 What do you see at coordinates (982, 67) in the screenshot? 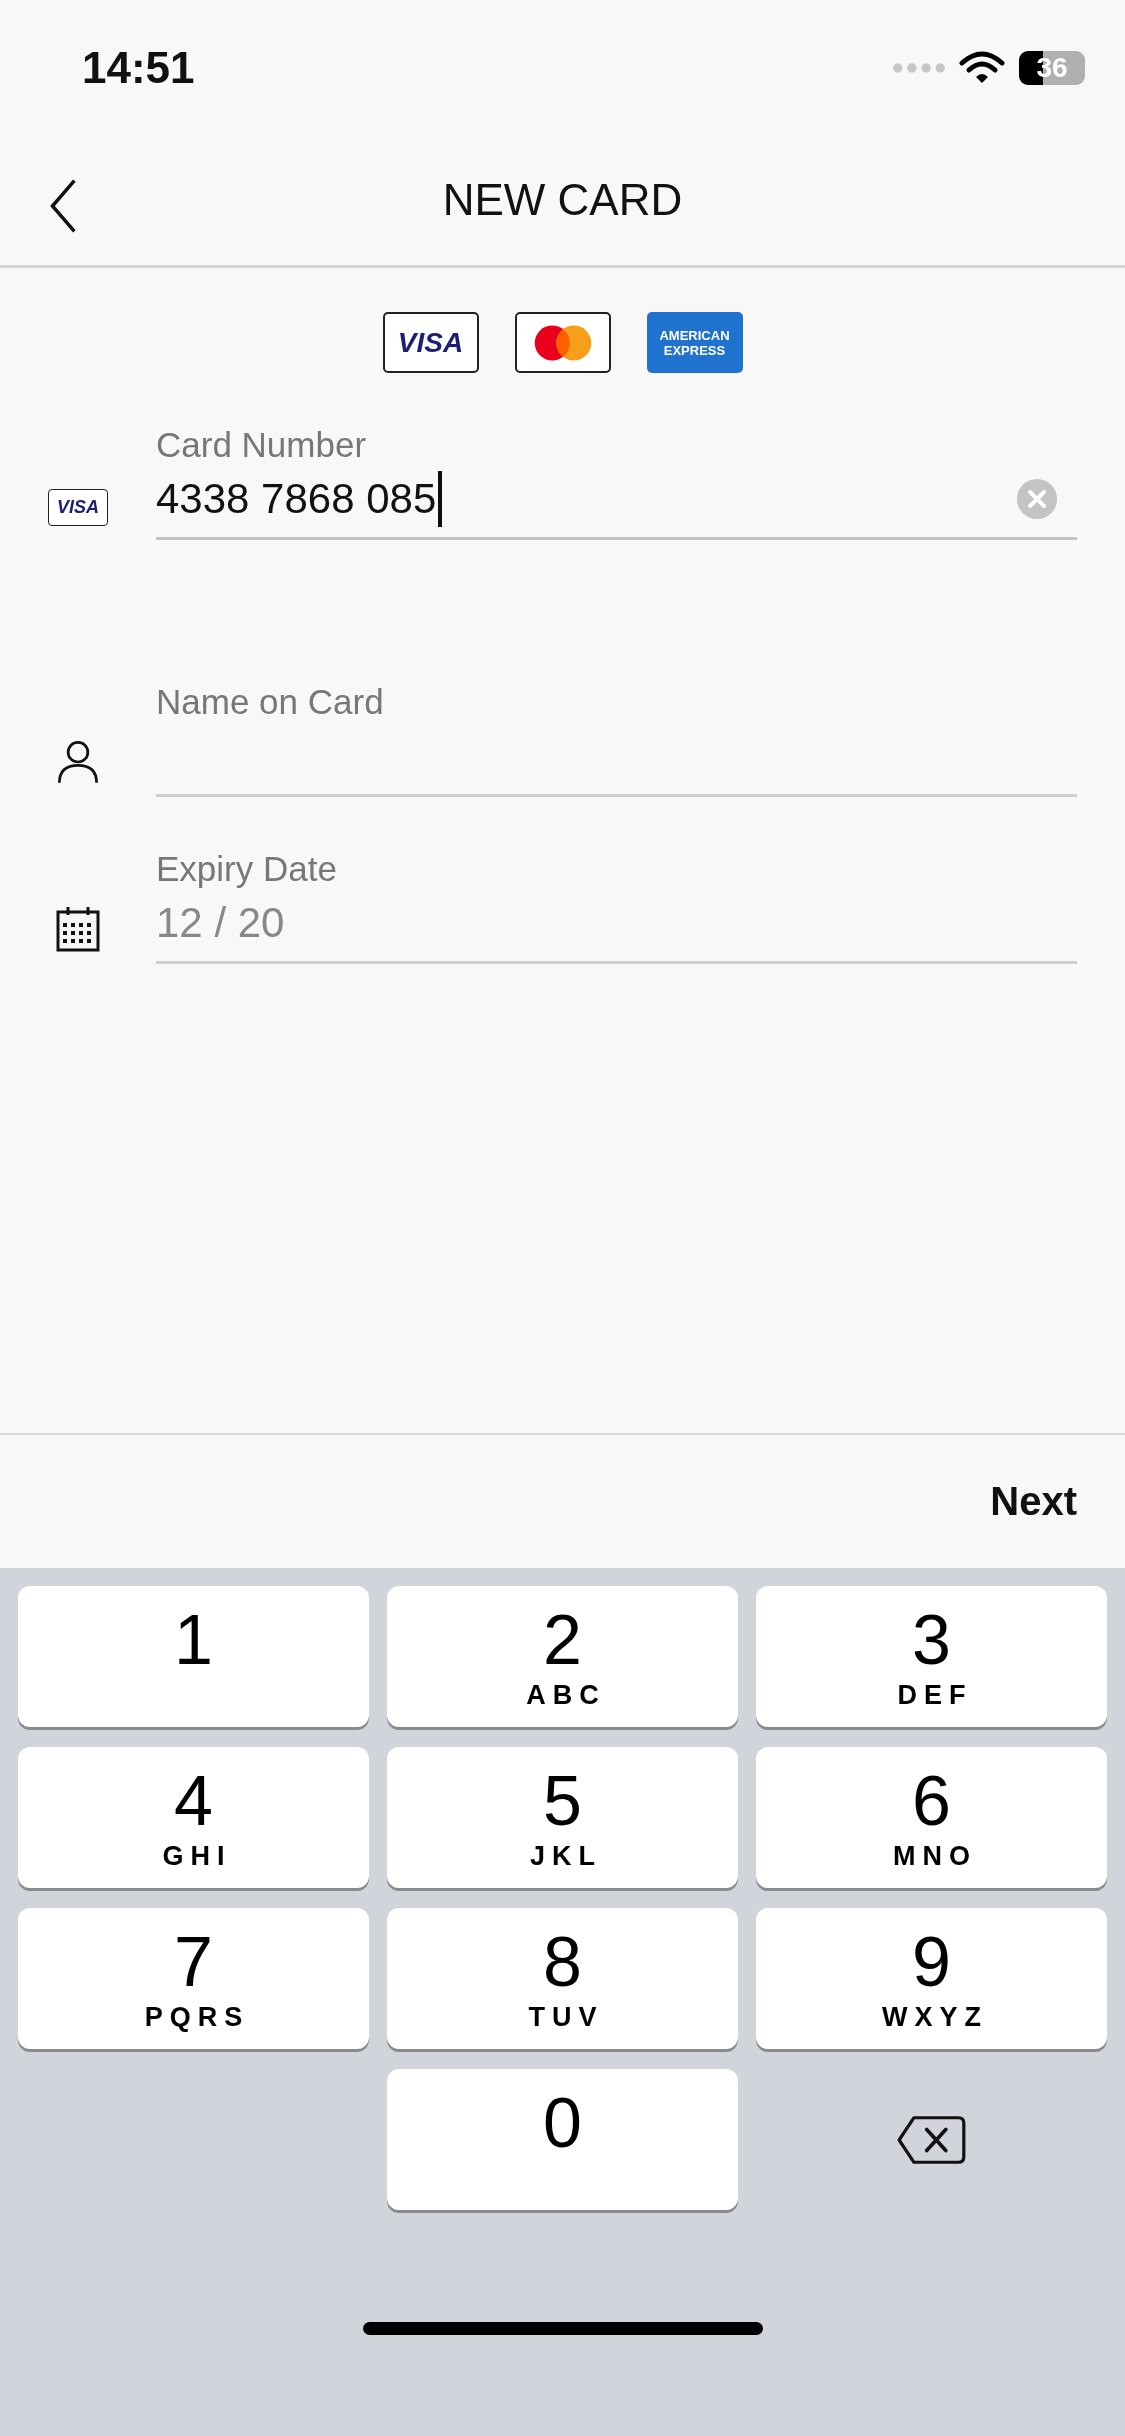
I see `wifi-icon` at bounding box center [982, 67].